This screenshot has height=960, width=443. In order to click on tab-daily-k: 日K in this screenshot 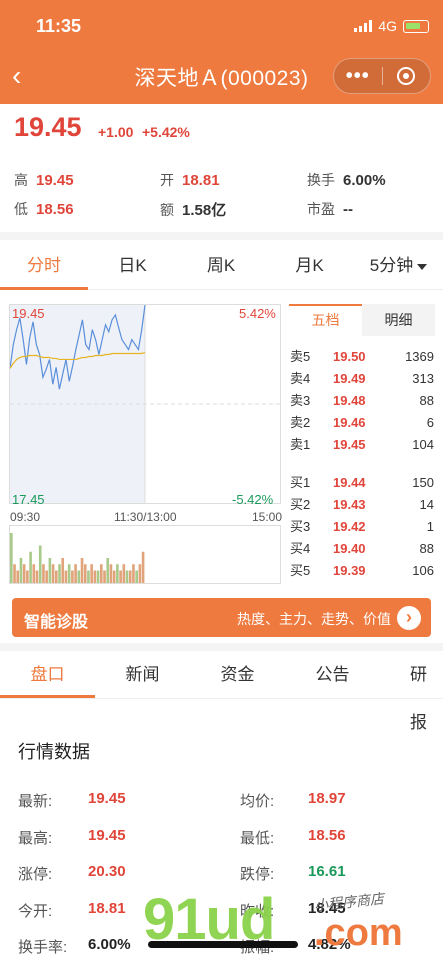, I will do `click(132, 266)`.